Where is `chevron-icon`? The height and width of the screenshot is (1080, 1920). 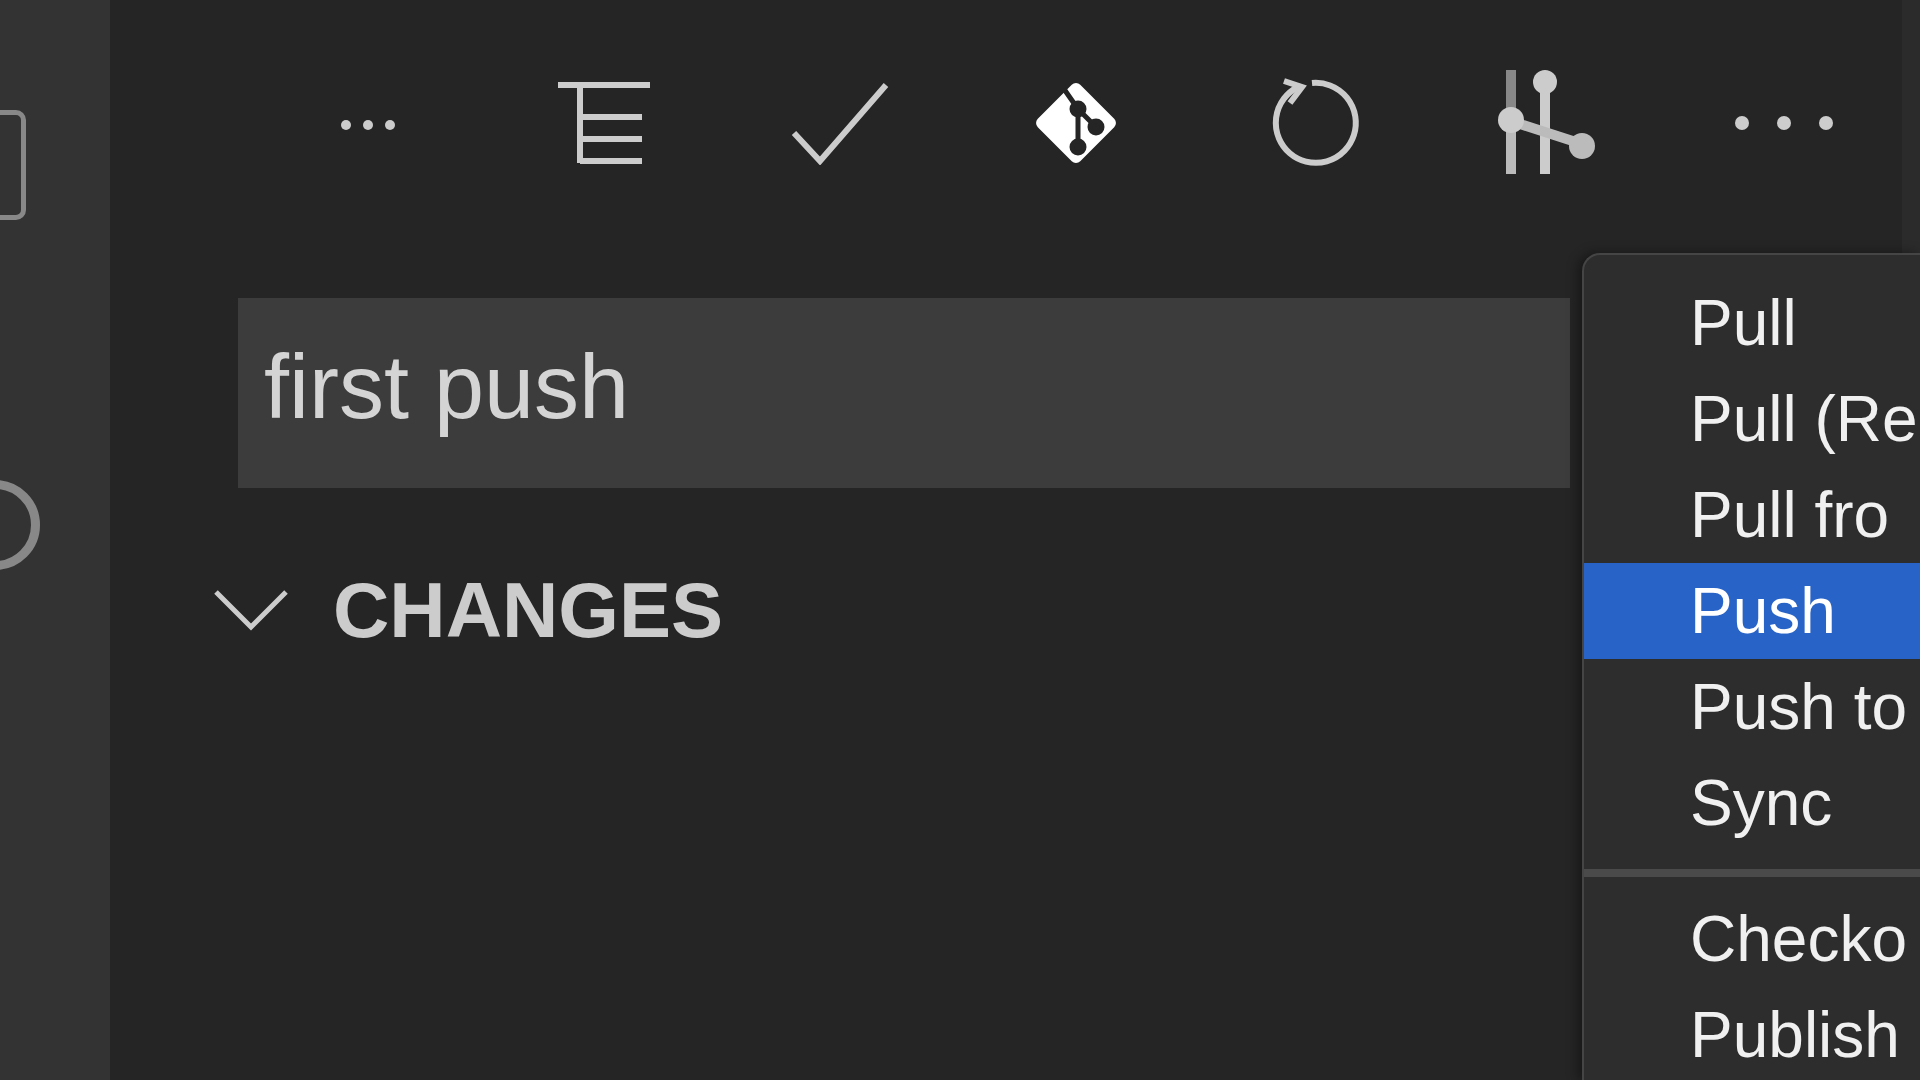
chevron-icon is located at coordinates (251, 610).